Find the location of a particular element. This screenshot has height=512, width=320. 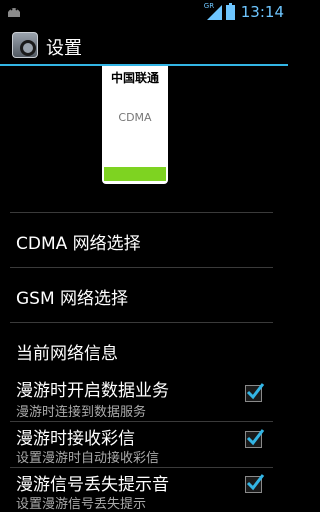

menu-item-network-info: 当前网络信息 is located at coordinates (144, 347).